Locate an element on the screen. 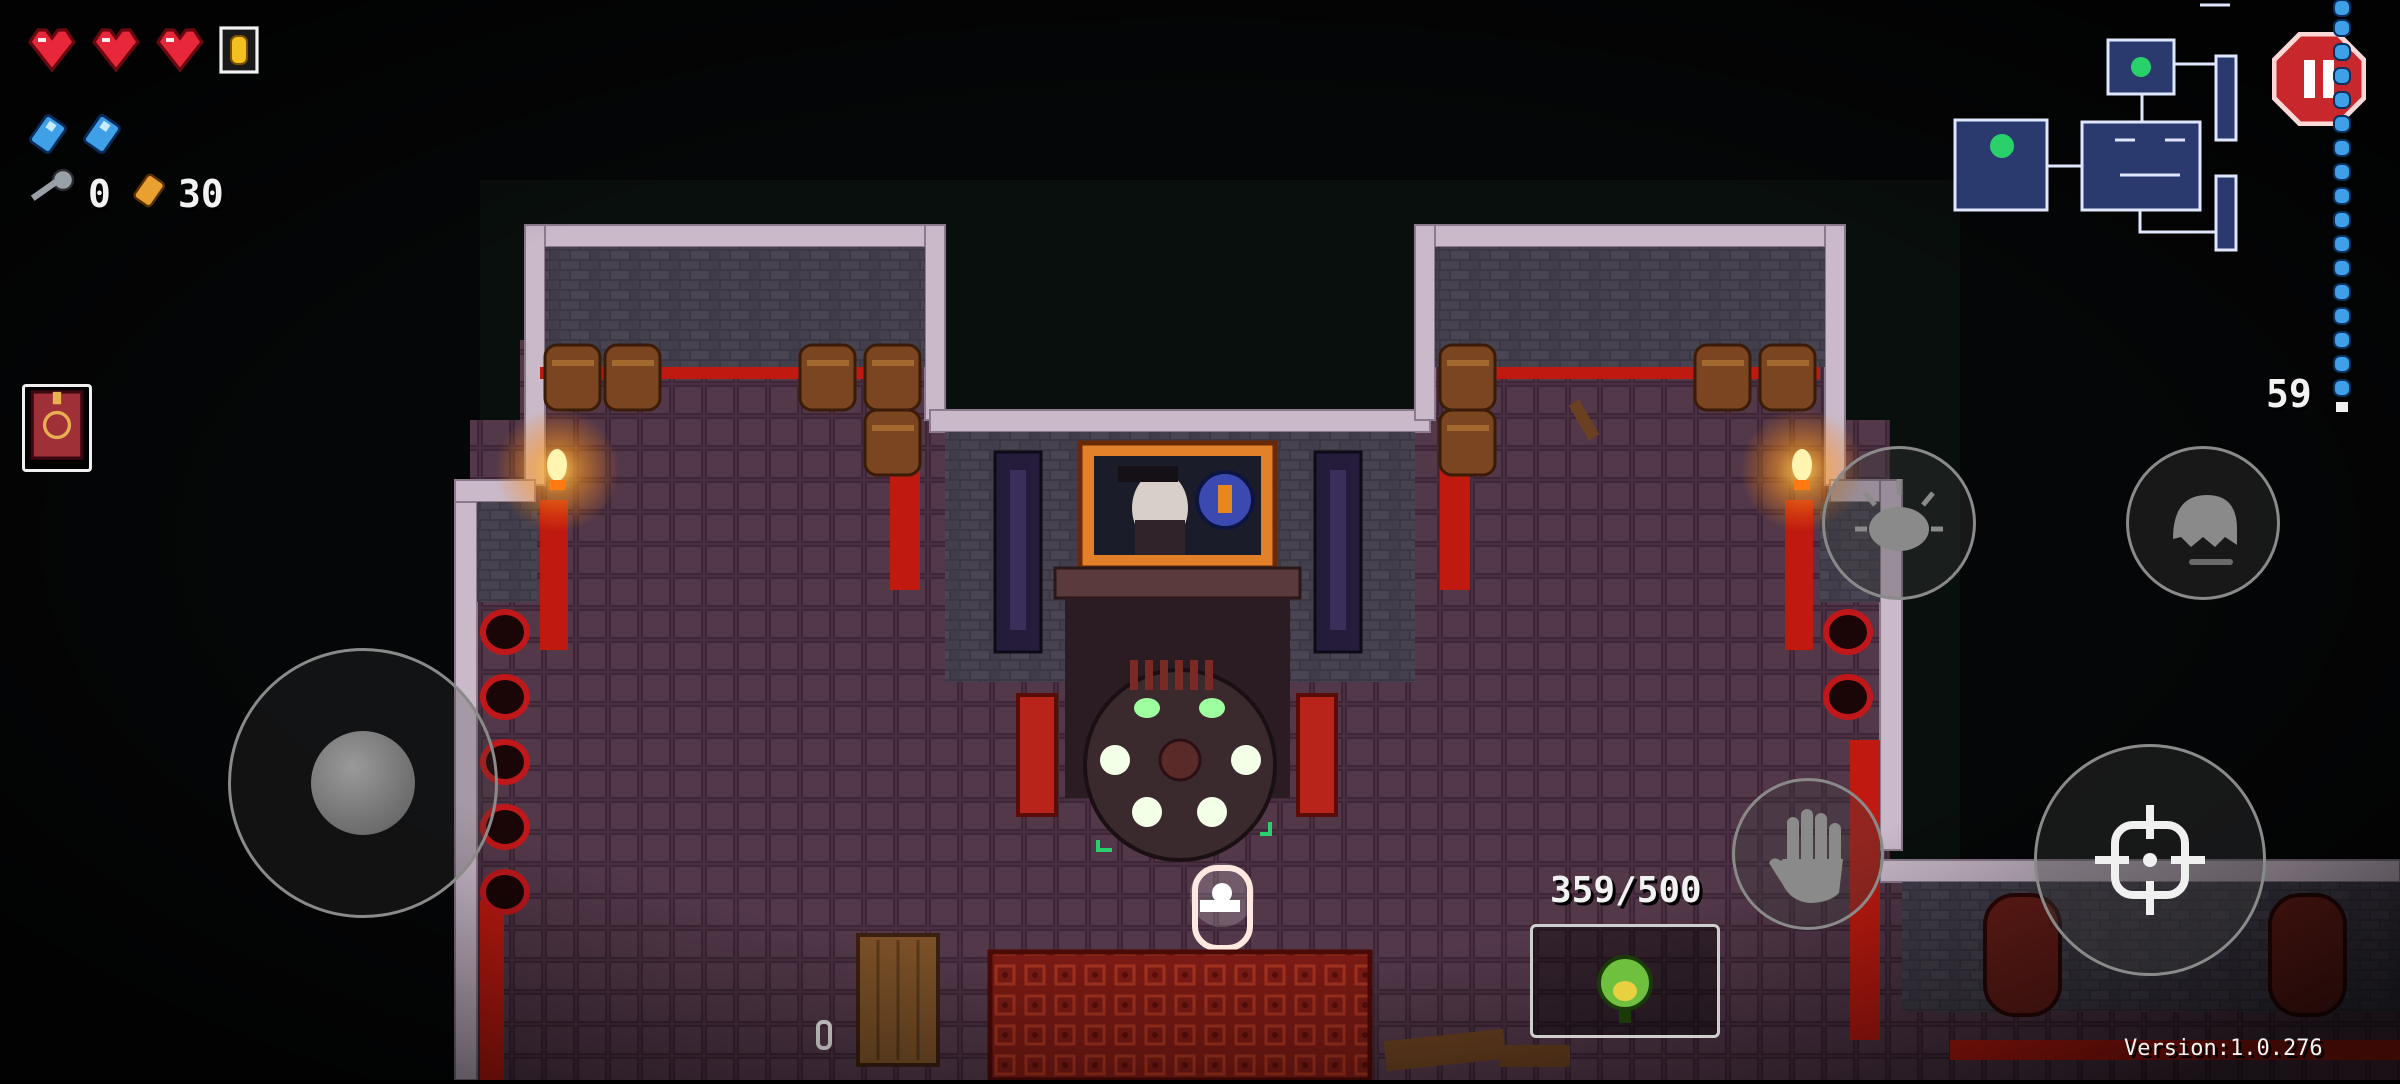 The image size is (2400, 1084). interact-button is located at coordinates (1808, 854).